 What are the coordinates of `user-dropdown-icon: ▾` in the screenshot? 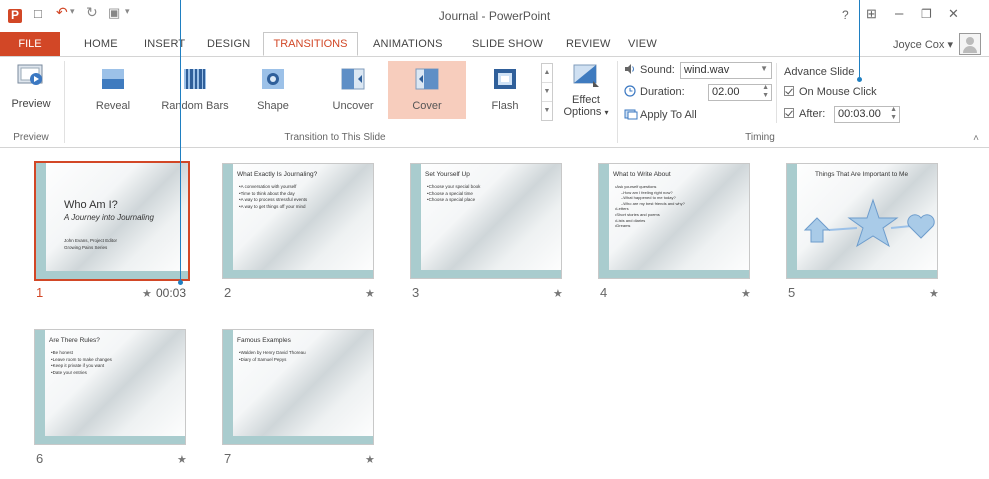 It's located at (950, 45).